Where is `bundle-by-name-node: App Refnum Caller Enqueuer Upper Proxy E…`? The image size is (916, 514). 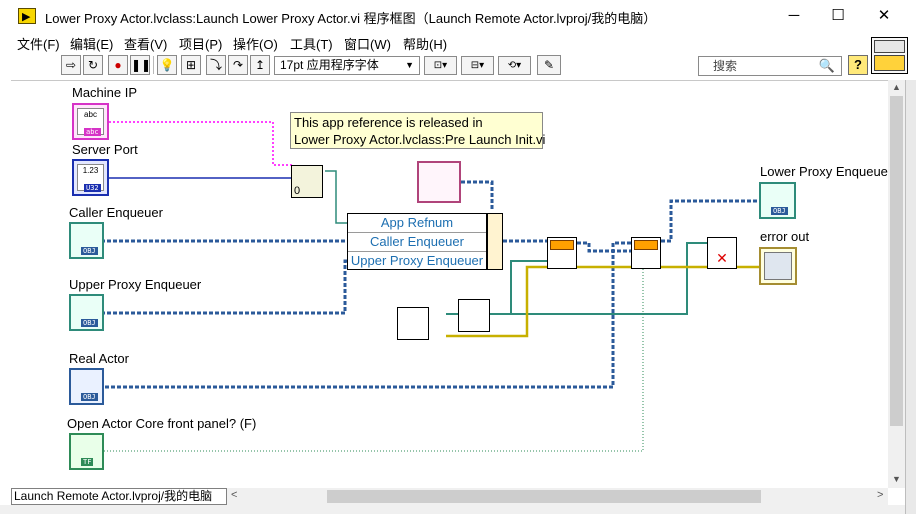 bundle-by-name-node: App Refnum Caller Enqueuer Upper Proxy E… is located at coordinates (417, 241).